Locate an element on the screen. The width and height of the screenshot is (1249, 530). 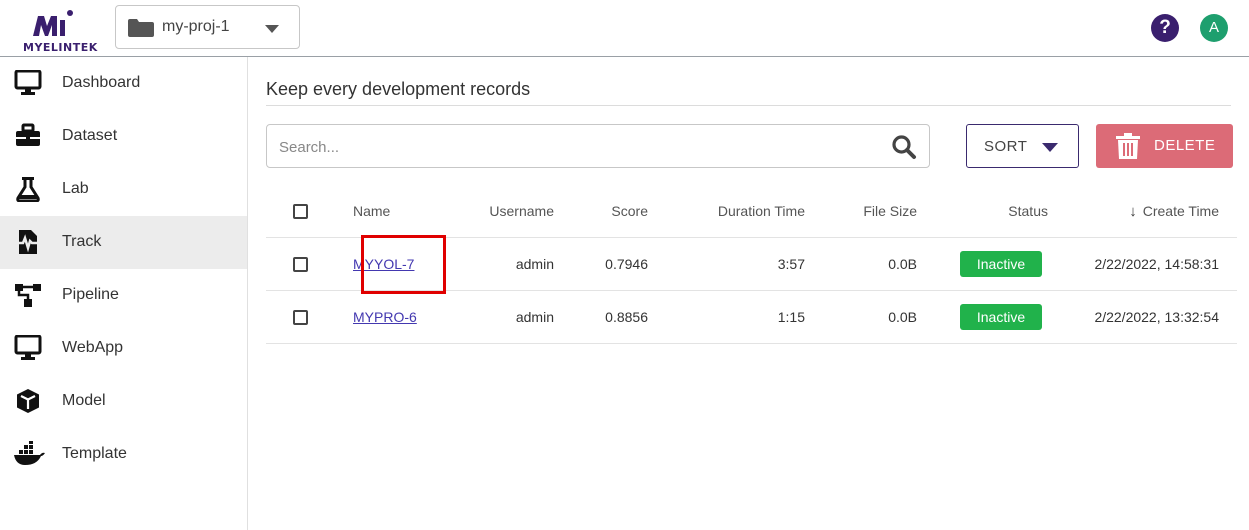
project-name: my-proj-1 is located at coordinates (196, 26).